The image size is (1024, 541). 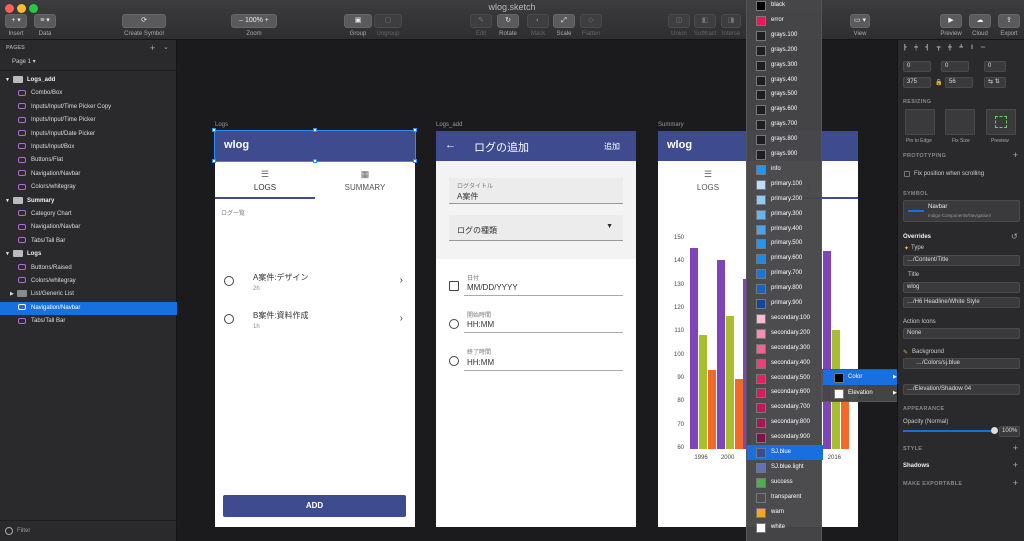 What do you see at coordinates (1014, 236) in the screenshot?
I see `reset-overrides-icon: ↺` at bounding box center [1014, 236].